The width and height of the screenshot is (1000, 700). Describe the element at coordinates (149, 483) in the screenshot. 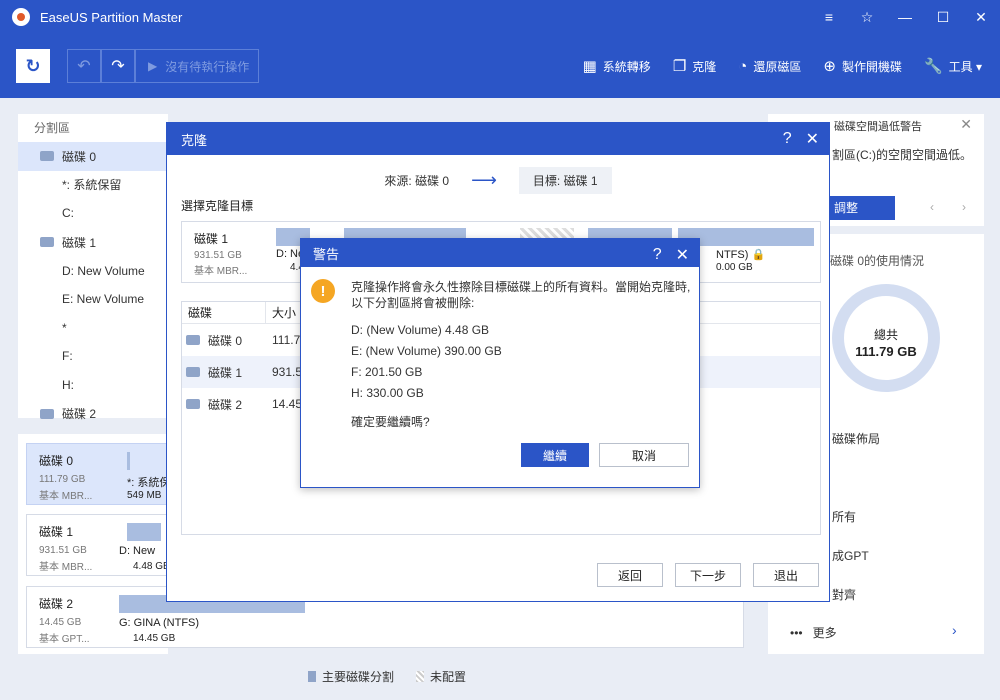

I see `partition-label: *: 系統保` at that location.